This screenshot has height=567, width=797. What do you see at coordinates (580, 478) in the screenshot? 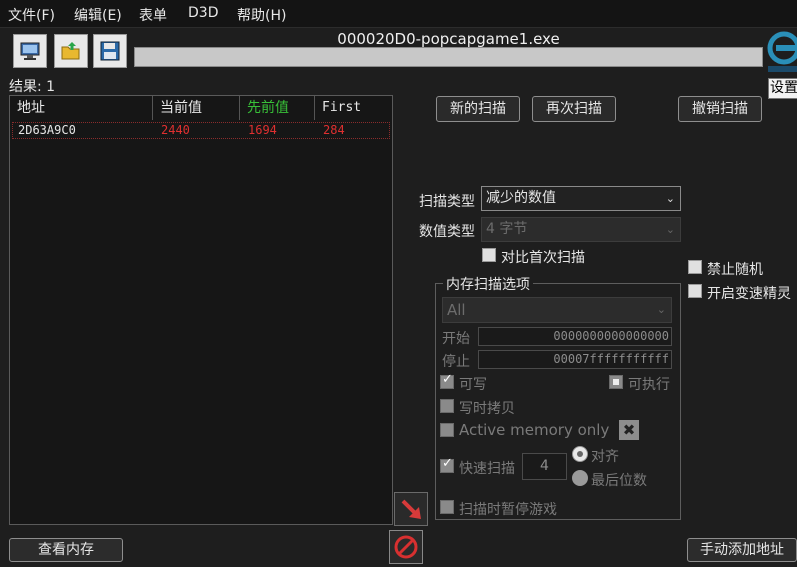
I see `last-digits-radio` at bounding box center [580, 478].